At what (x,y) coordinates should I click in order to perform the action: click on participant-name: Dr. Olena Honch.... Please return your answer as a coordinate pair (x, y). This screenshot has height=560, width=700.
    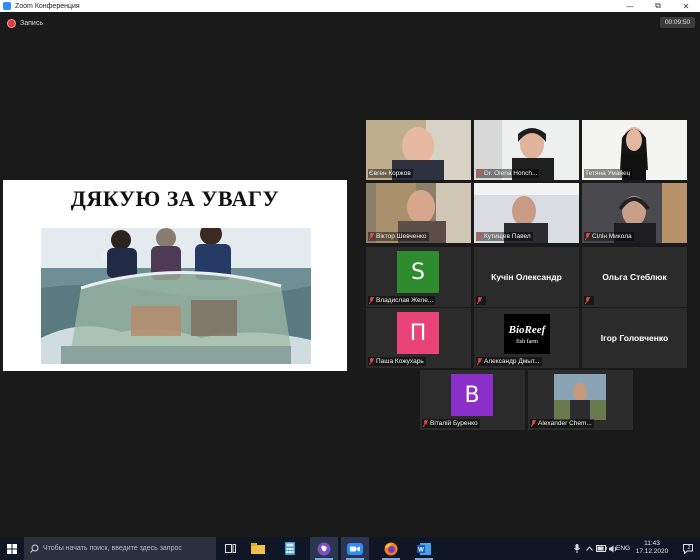
    Looking at the image, I should click on (511, 173).